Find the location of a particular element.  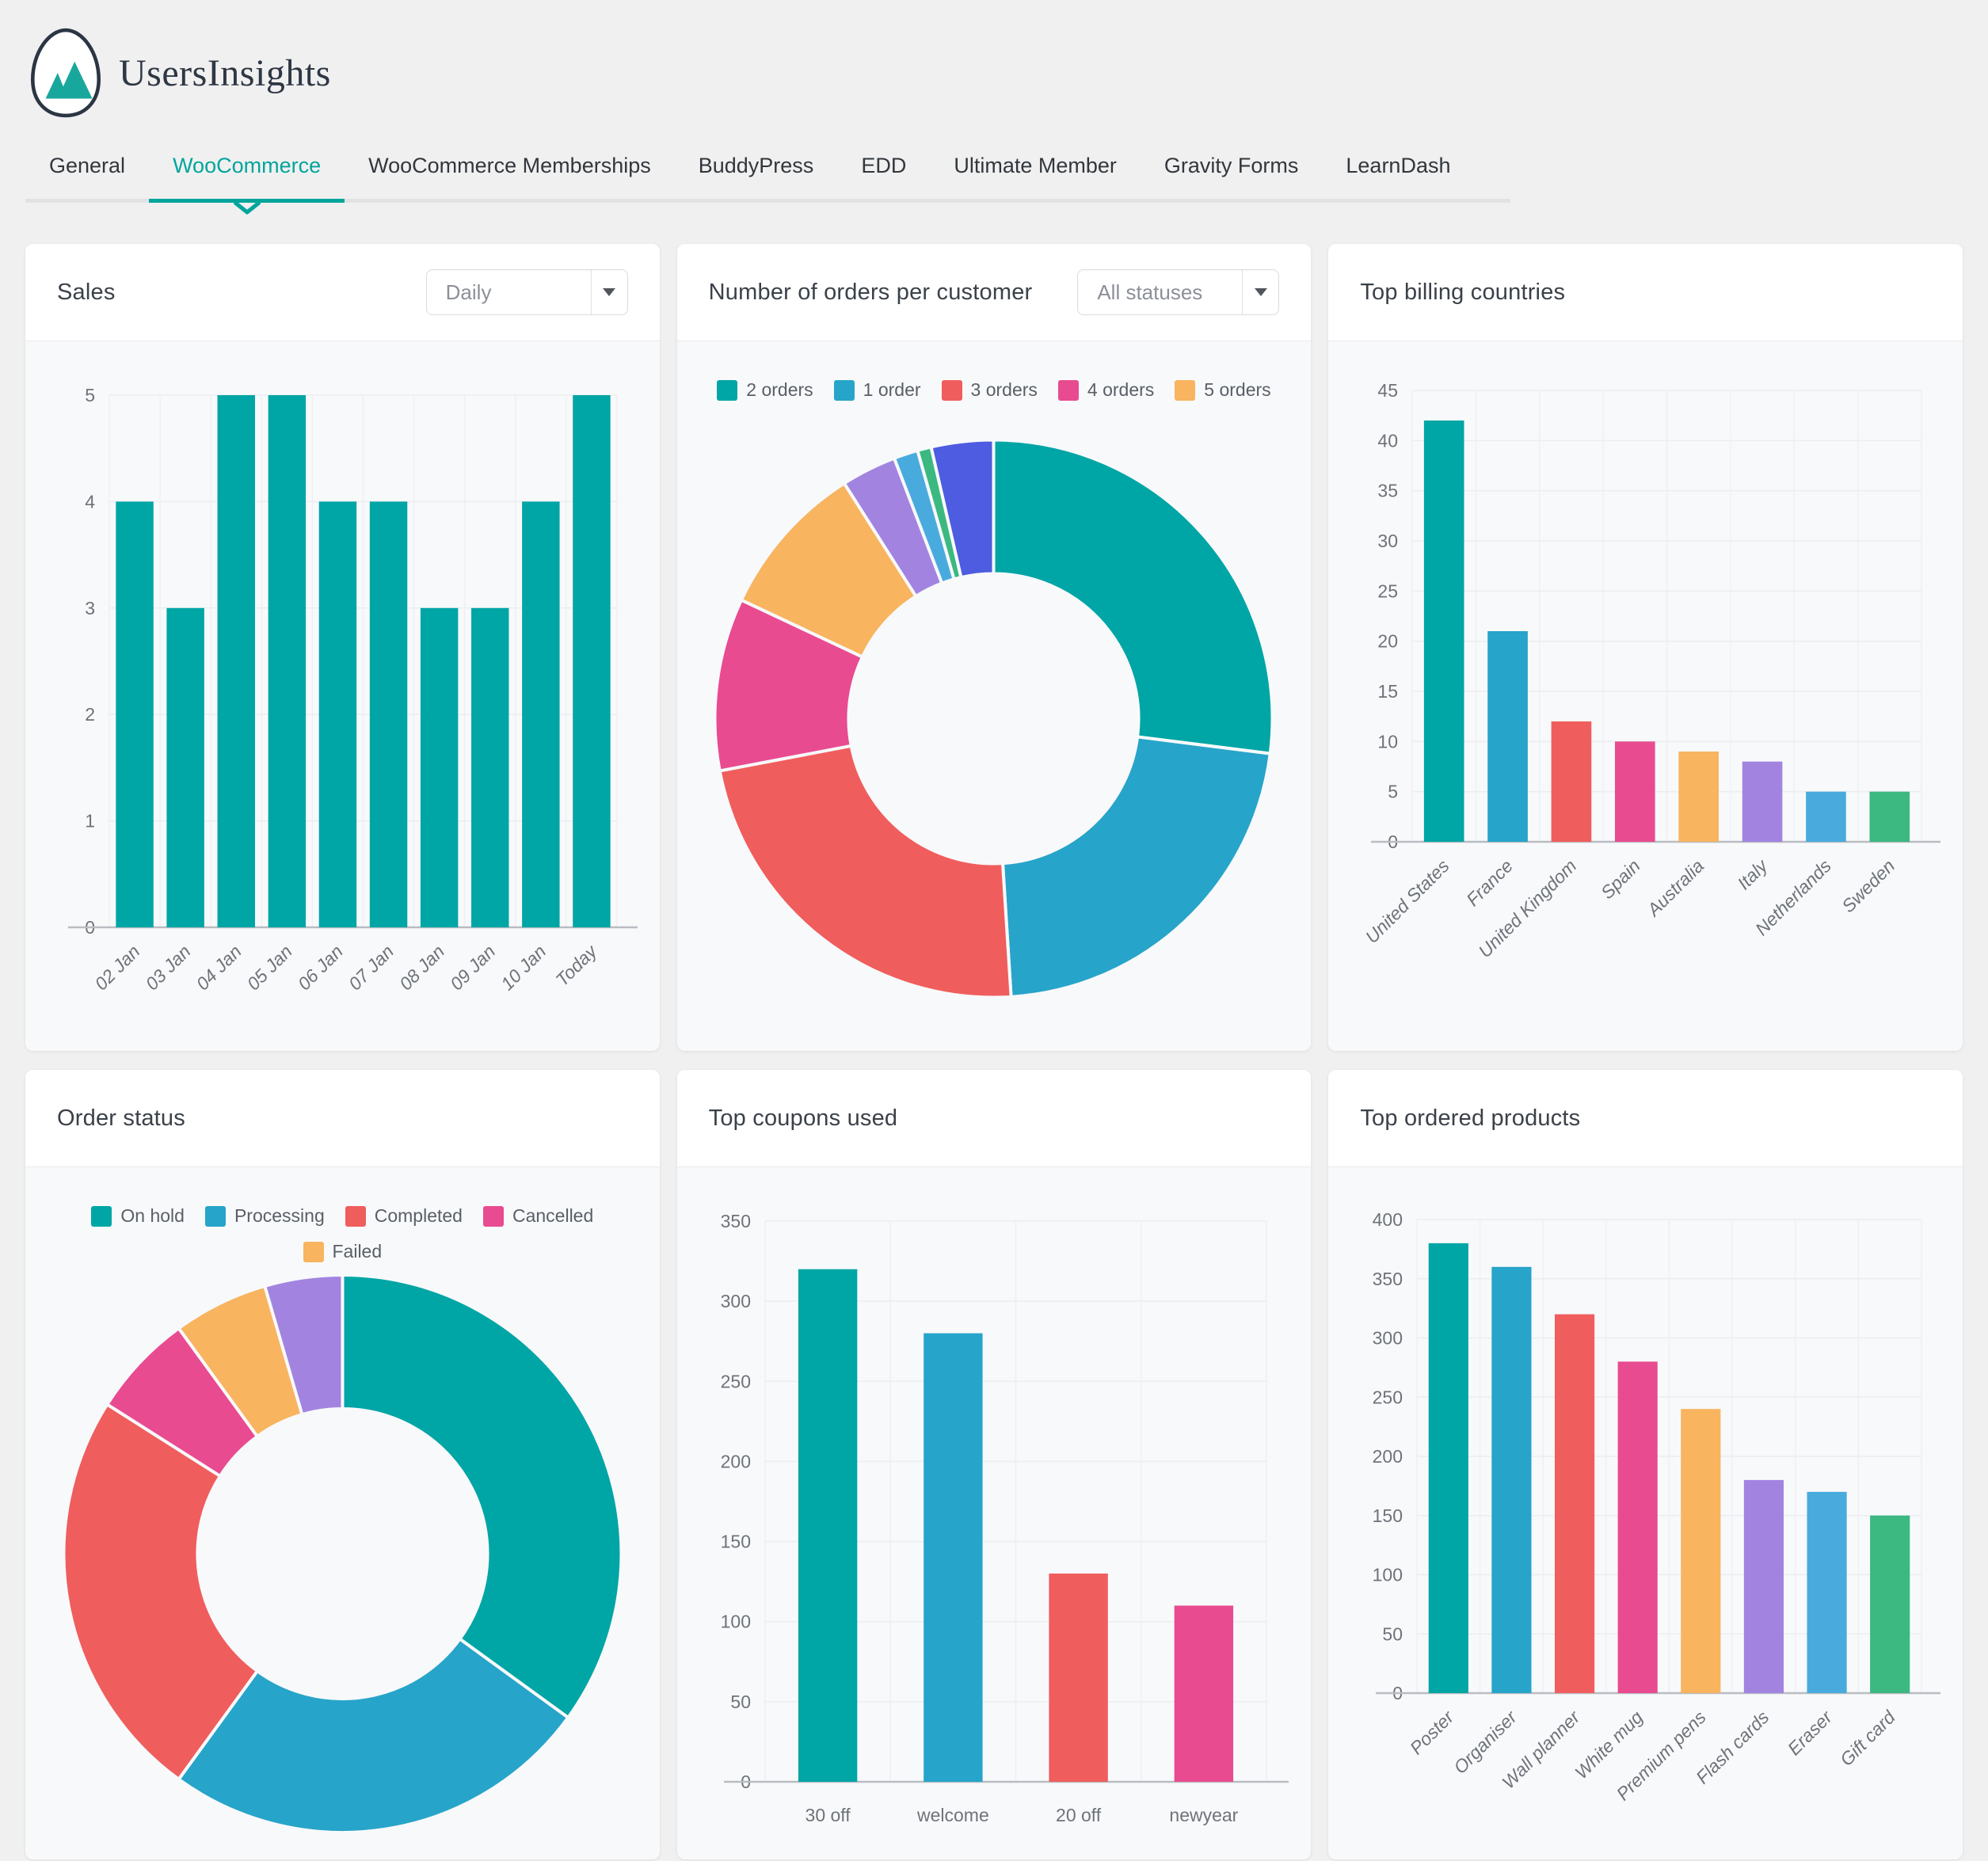

svg-text: United States is located at coordinates (1407, 901).